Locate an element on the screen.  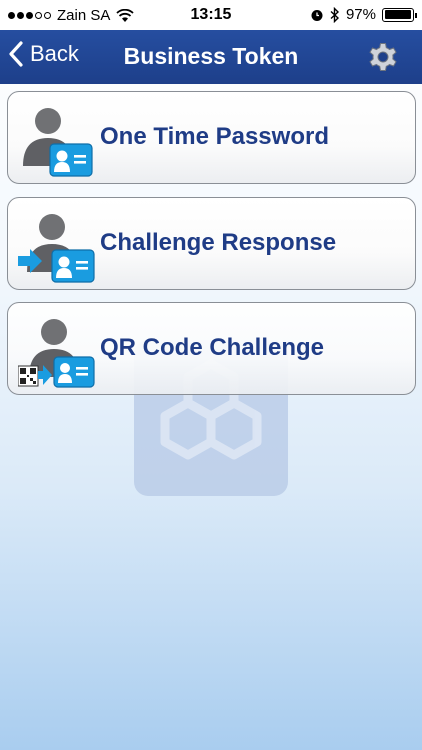
menu-item-challenge-response: Challenge Response is located at coordinates (211, 243).